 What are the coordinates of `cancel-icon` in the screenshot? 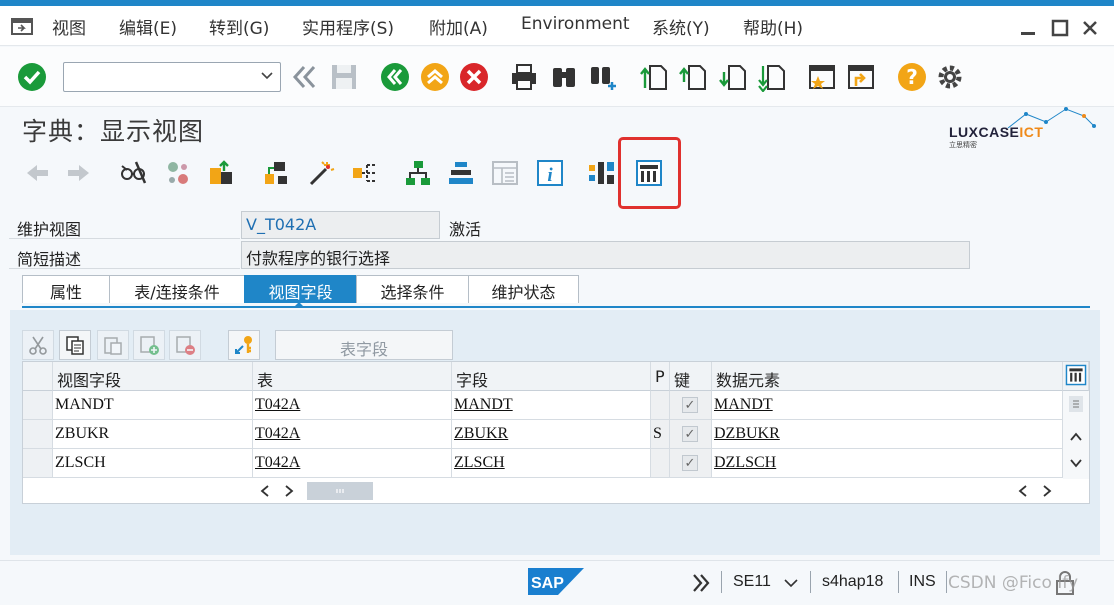 It's located at (474, 77).